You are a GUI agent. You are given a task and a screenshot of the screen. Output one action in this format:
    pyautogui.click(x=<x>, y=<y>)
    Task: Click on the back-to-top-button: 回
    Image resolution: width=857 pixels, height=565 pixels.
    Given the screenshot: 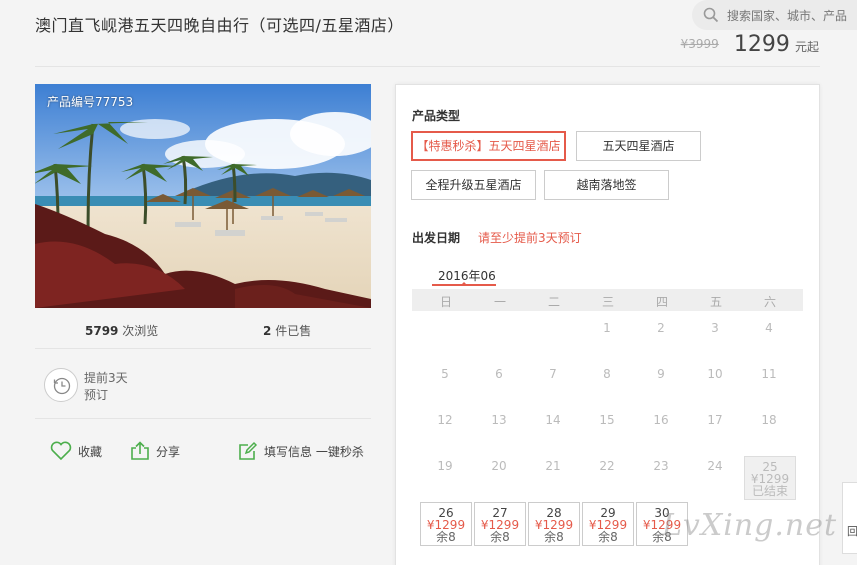 What is the action you would take?
    pyautogui.click(x=849, y=518)
    